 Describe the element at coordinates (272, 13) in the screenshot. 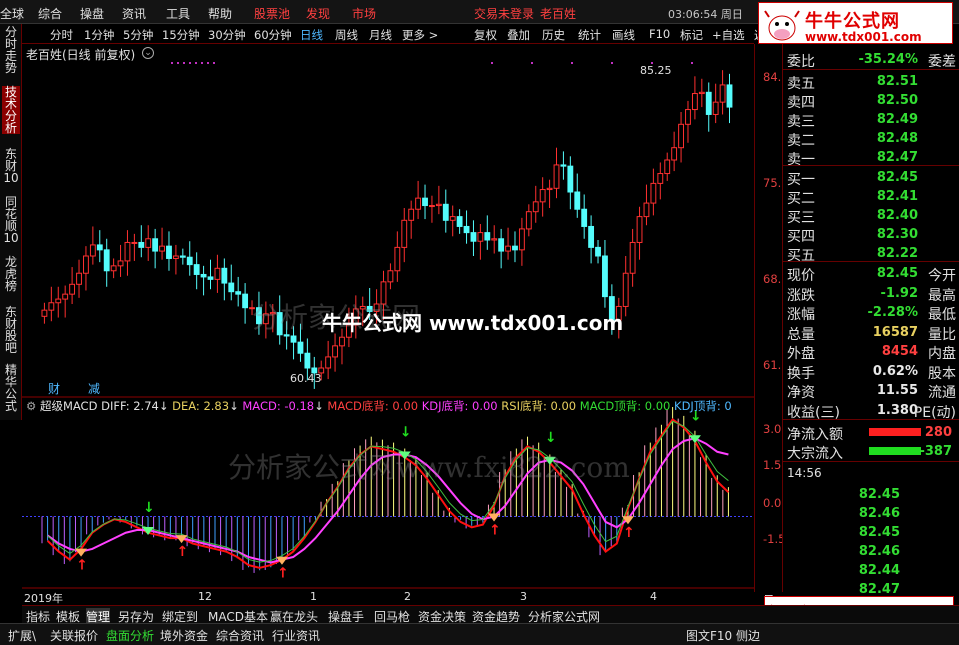

I see `menu-stock-pool: 股票池` at that location.